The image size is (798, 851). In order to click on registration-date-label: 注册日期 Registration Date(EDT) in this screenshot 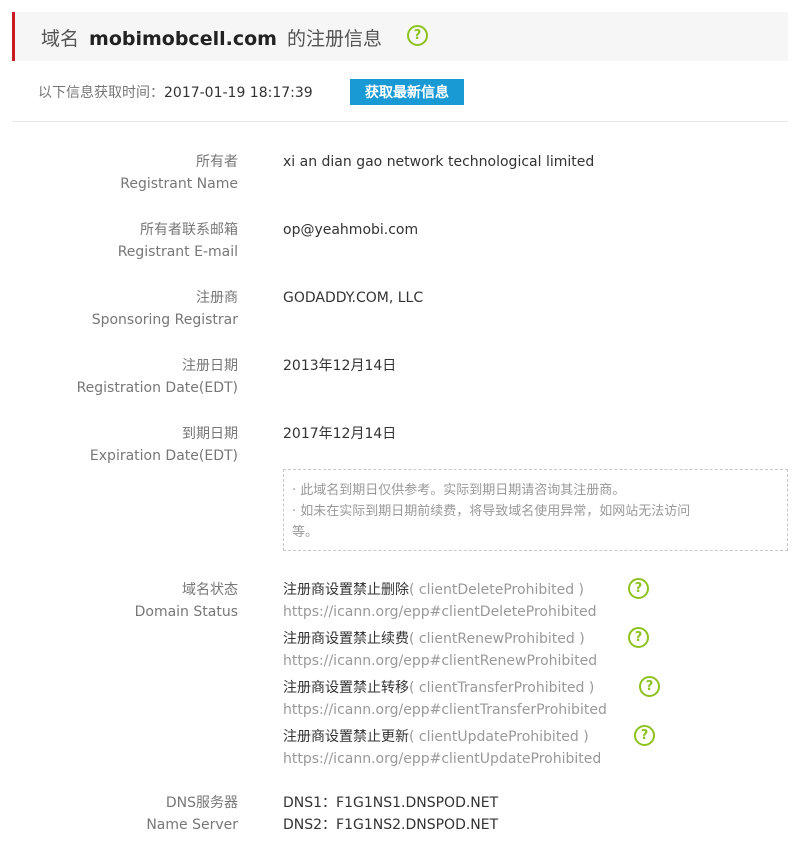, I will do `click(157, 377)`.